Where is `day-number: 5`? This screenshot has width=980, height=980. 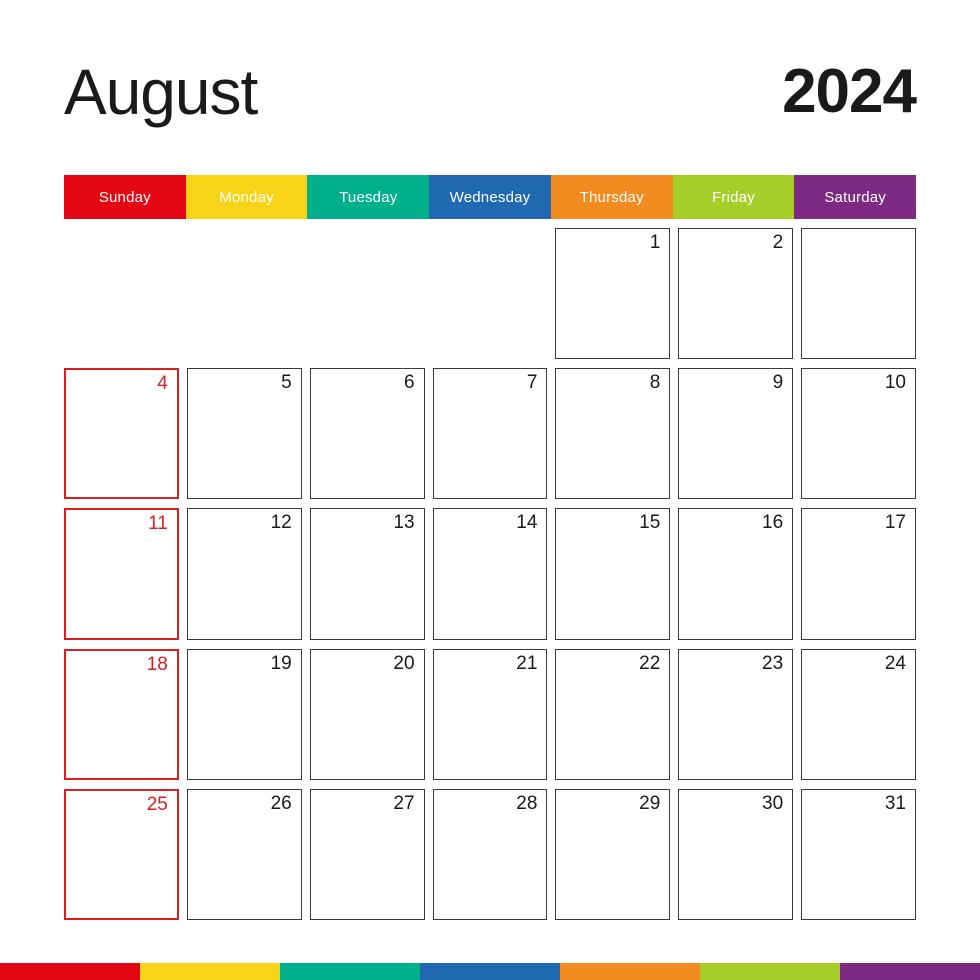
day-number: 5 is located at coordinates (286, 383).